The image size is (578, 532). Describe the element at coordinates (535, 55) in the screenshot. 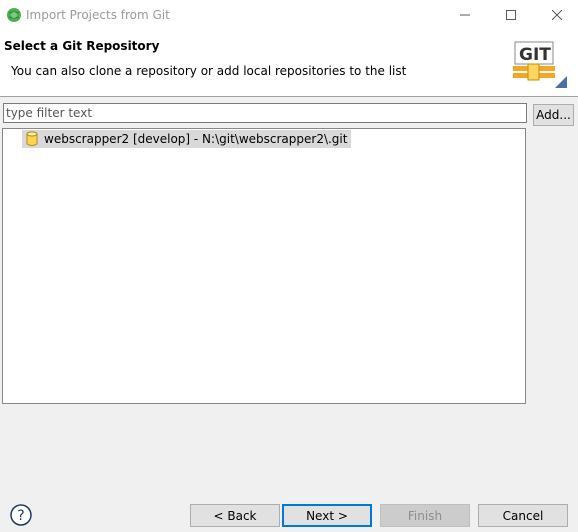

I see `git-logo-text: GIT` at that location.